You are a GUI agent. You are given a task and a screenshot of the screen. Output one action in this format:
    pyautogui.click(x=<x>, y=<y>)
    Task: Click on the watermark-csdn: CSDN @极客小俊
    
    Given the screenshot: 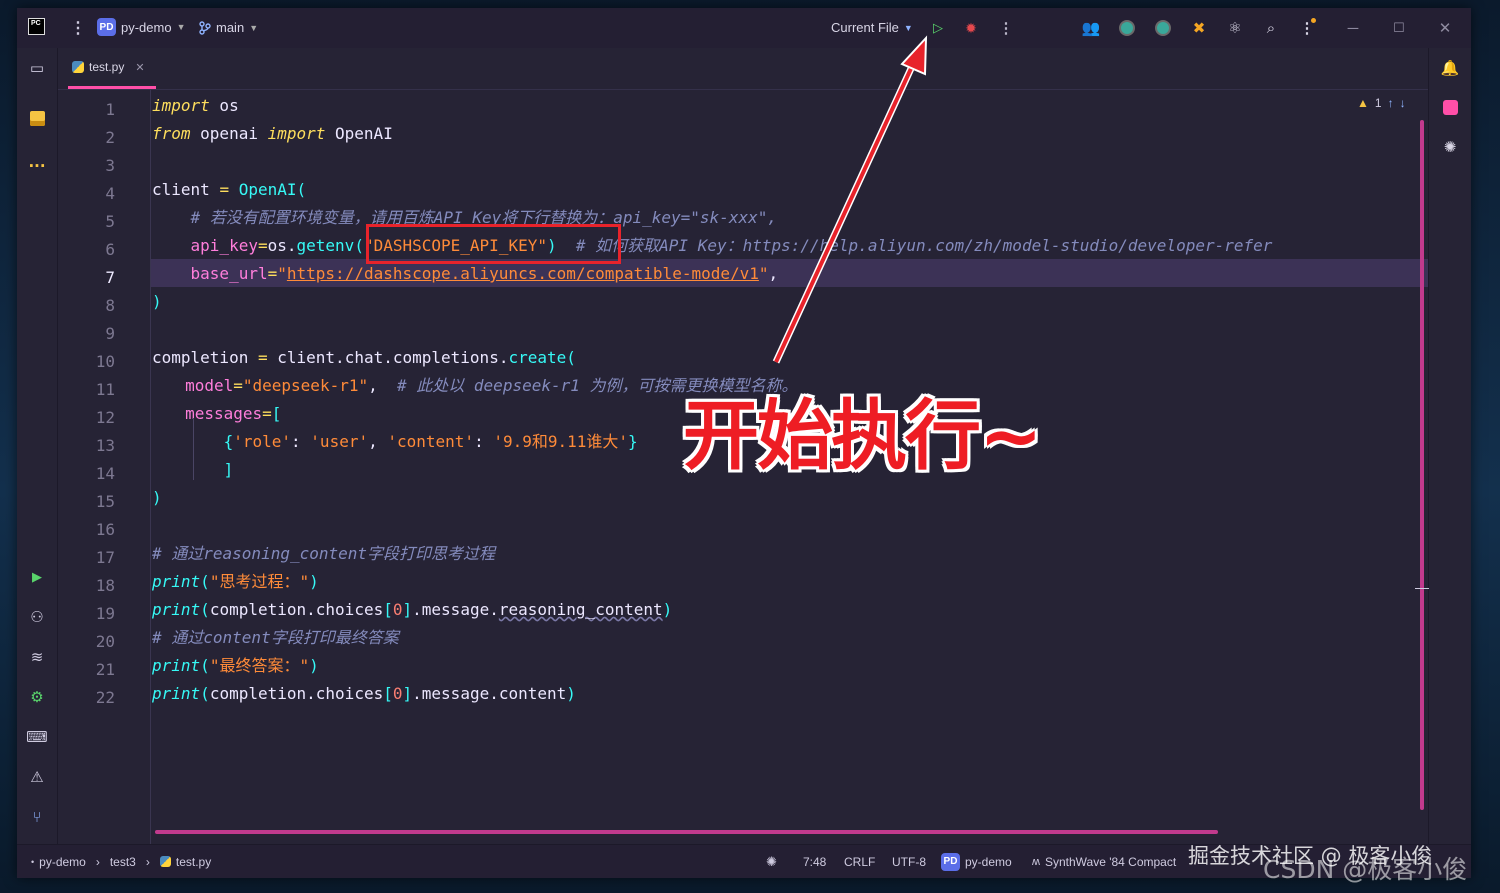 What is the action you would take?
    pyautogui.click(x=1365, y=869)
    